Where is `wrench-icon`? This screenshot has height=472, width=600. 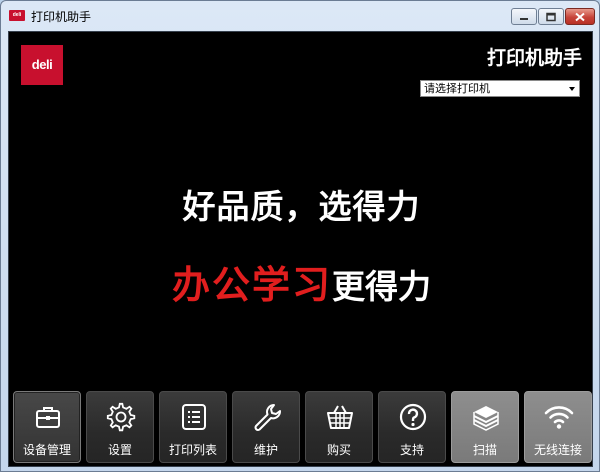
wrench-icon is located at coordinates (267, 417).